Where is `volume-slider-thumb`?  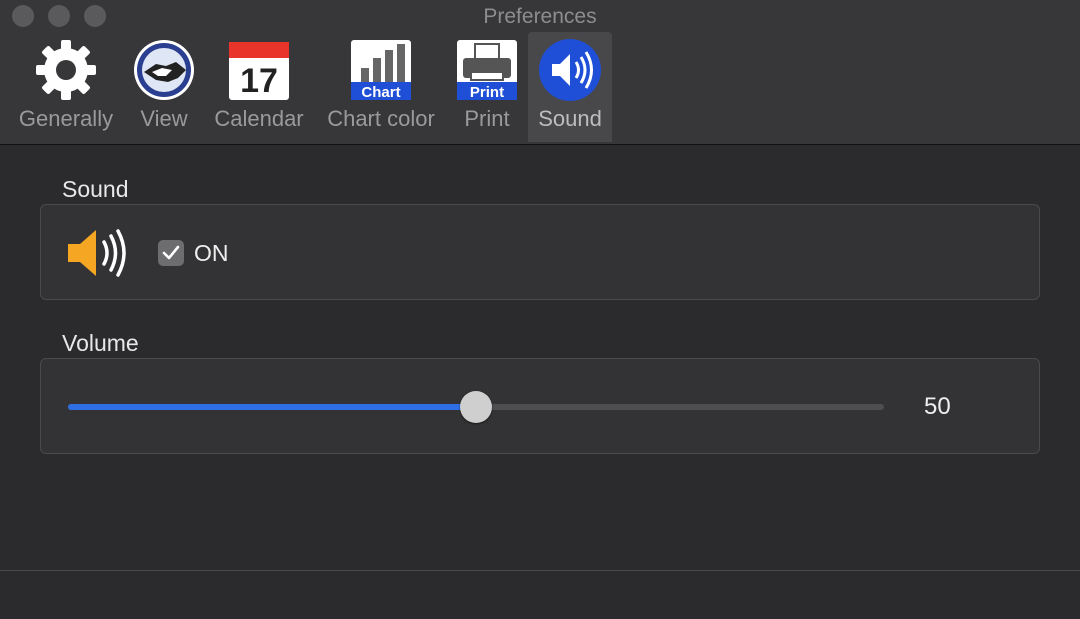 volume-slider-thumb is located at coordinates (476, 407).